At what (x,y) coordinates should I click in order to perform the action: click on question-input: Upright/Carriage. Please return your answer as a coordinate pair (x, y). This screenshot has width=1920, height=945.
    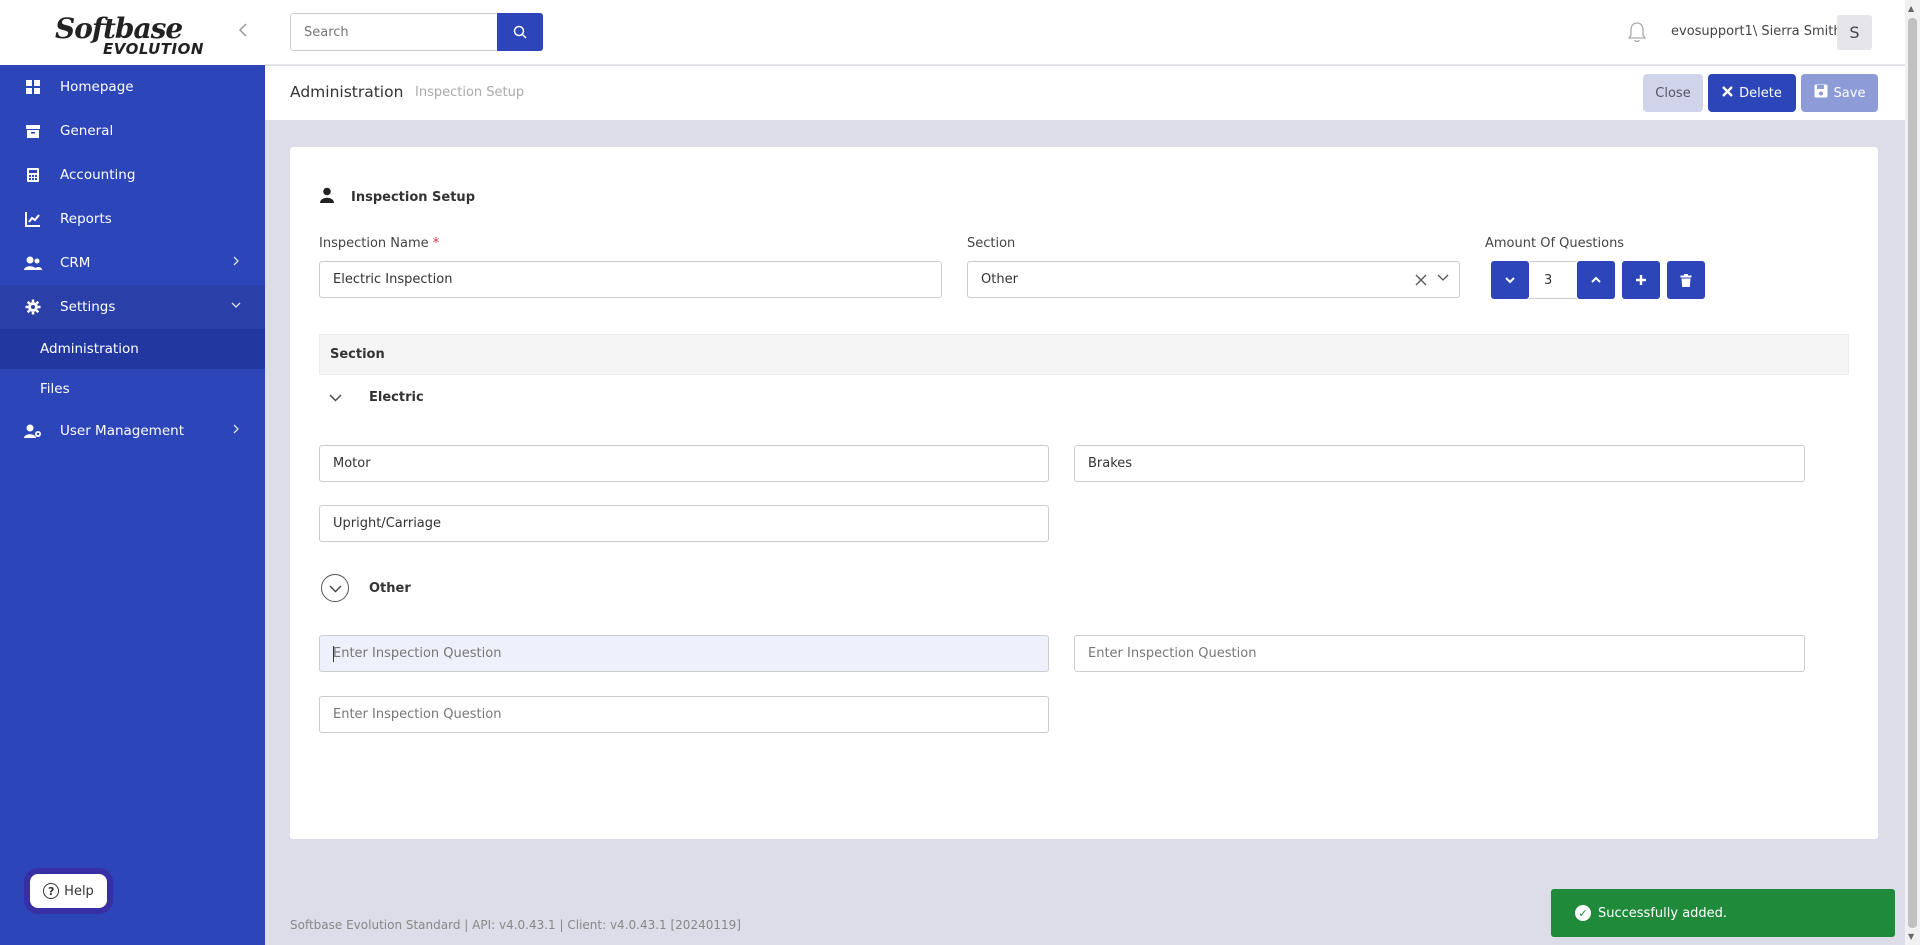
    Looking at the image, I should click on (684, 523).